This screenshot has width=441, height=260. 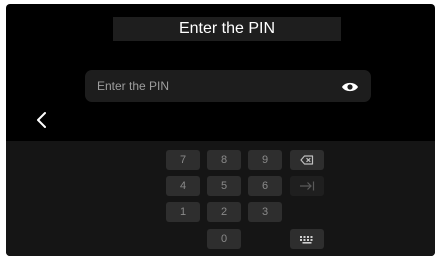 What do you see at coordinates (265, 160) in the screenshot?
I see `key-9: 9` at bounding box center [265, 160].